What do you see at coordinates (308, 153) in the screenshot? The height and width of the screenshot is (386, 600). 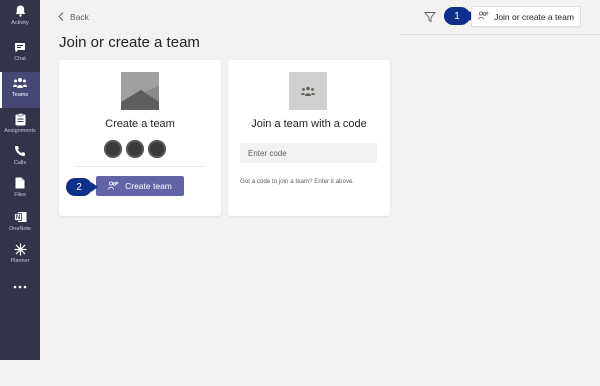 I see `code-input` at bounding box center [308, 153].